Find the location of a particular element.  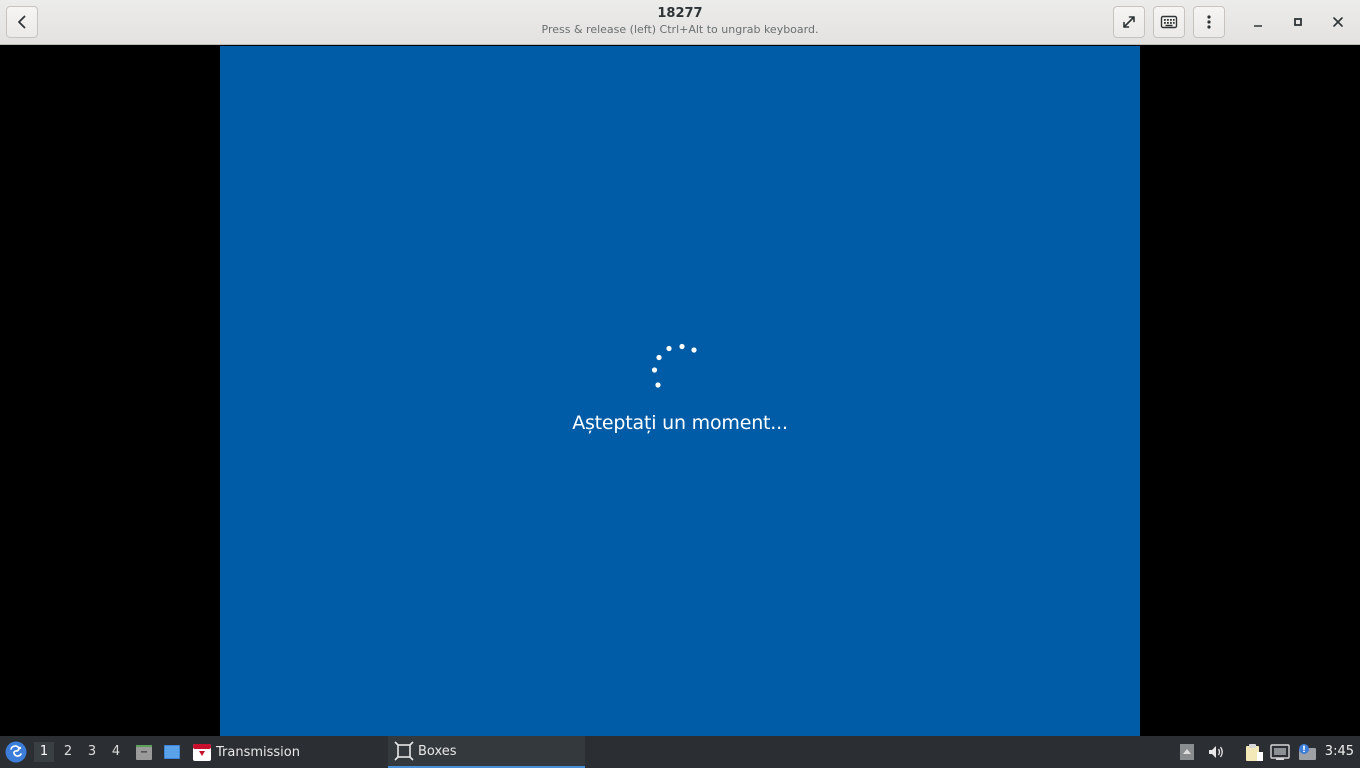

boxes-icon is located at coordinates (404, 751).